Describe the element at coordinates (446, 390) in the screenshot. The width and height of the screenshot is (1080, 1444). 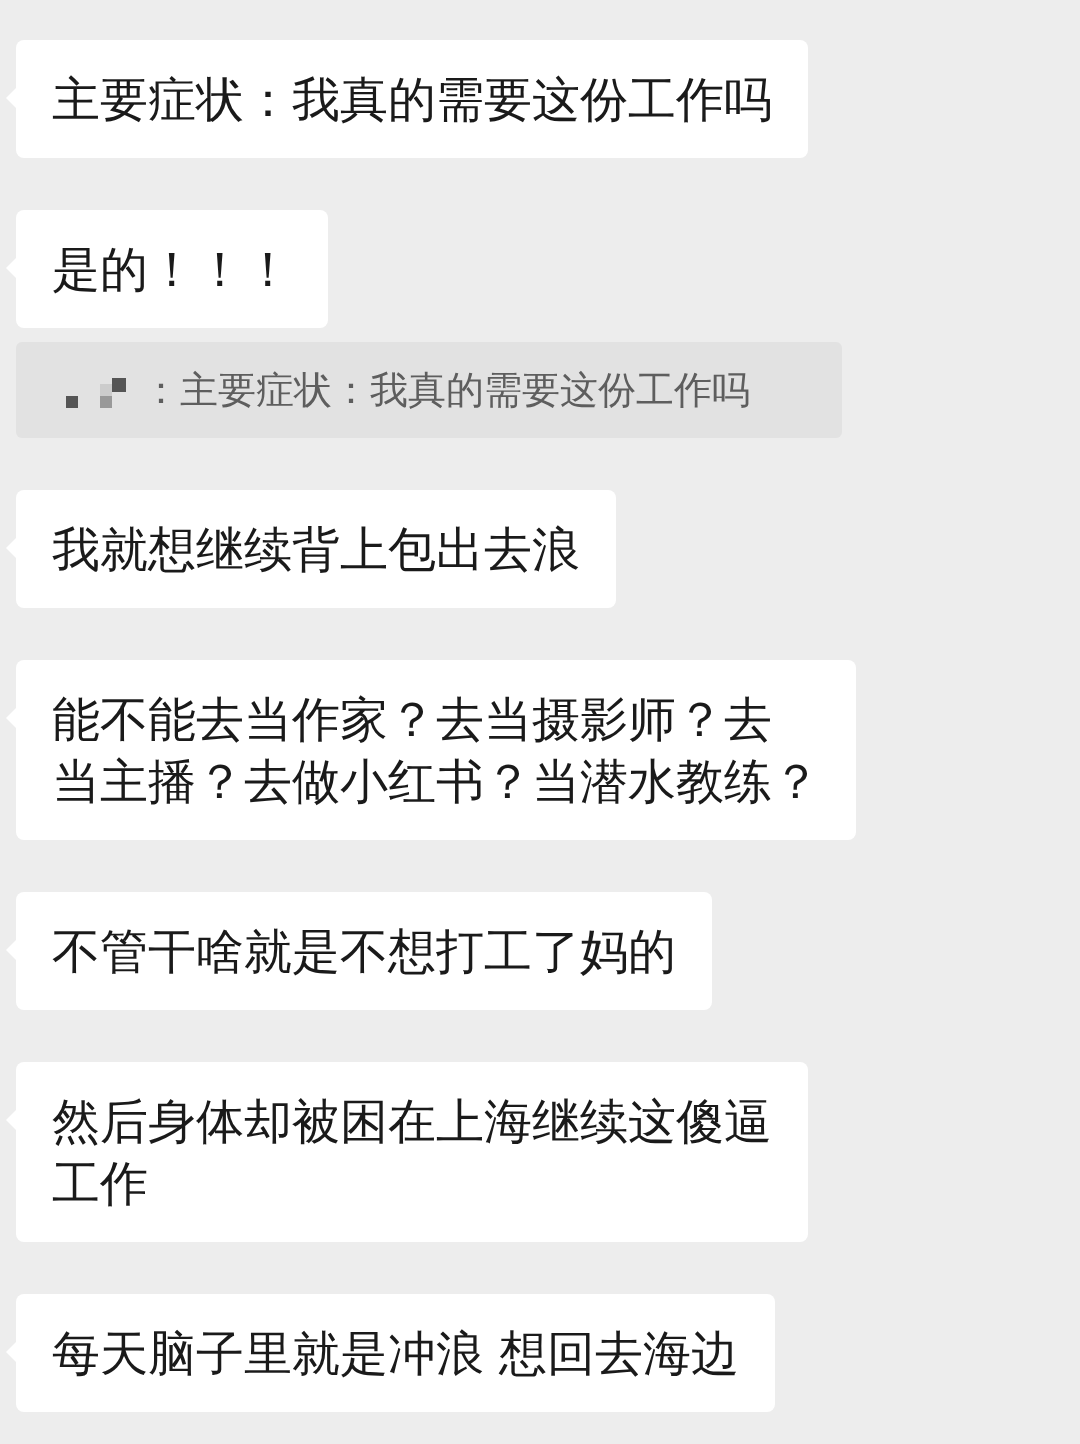
I see `quote-text: ：主要症状：我真的需要这份工作吗` at that location.